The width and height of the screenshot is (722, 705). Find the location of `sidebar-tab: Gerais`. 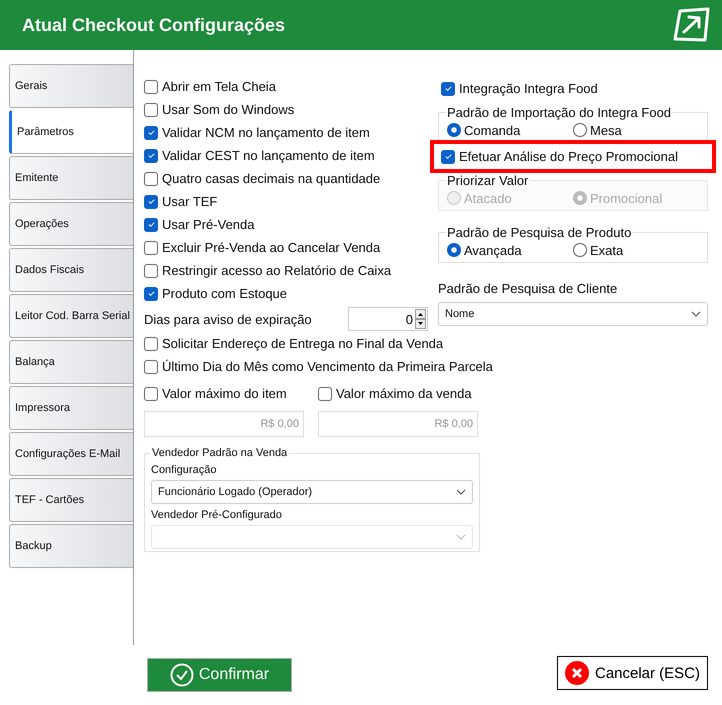

sidebar-tab: Gerais is located at coordinates (71, 86).